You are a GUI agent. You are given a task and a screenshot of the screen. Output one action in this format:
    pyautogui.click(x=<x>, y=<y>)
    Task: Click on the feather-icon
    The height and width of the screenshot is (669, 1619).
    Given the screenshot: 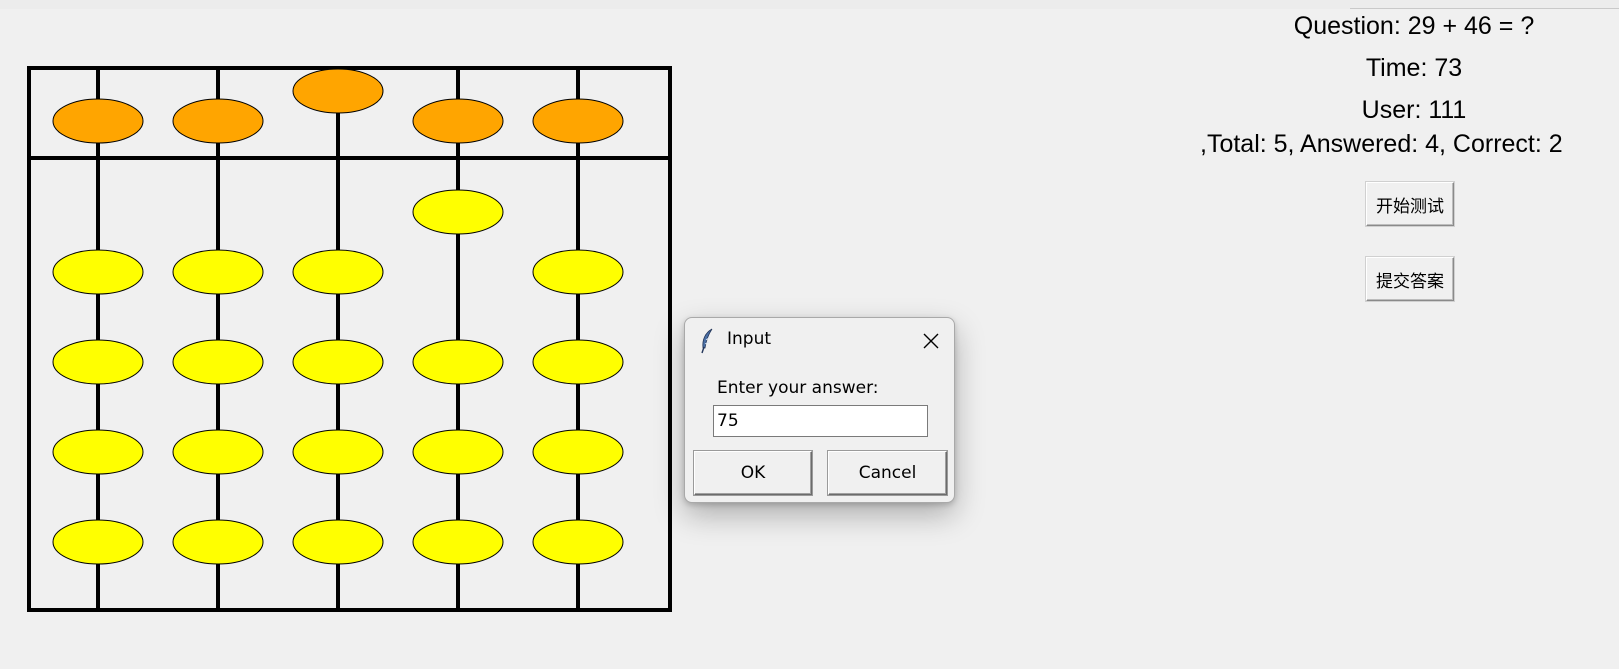 What is the action you would take?
    pyautogui.click(x=707, y=341)
    